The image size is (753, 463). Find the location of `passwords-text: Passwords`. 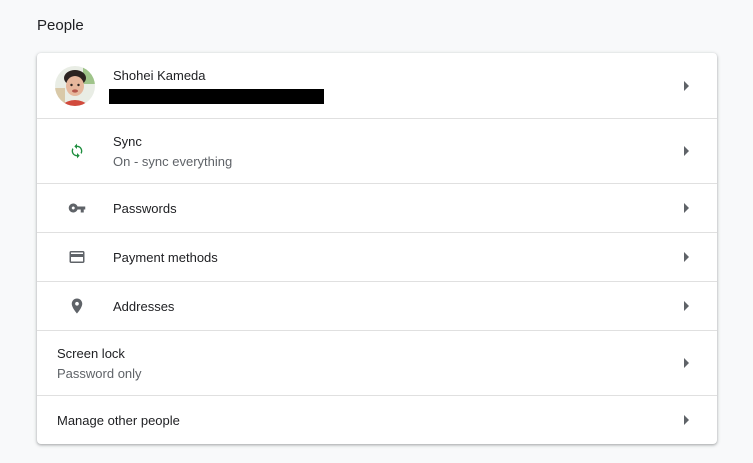

passwords-text: Passwords is located at coordinates (415, 208).